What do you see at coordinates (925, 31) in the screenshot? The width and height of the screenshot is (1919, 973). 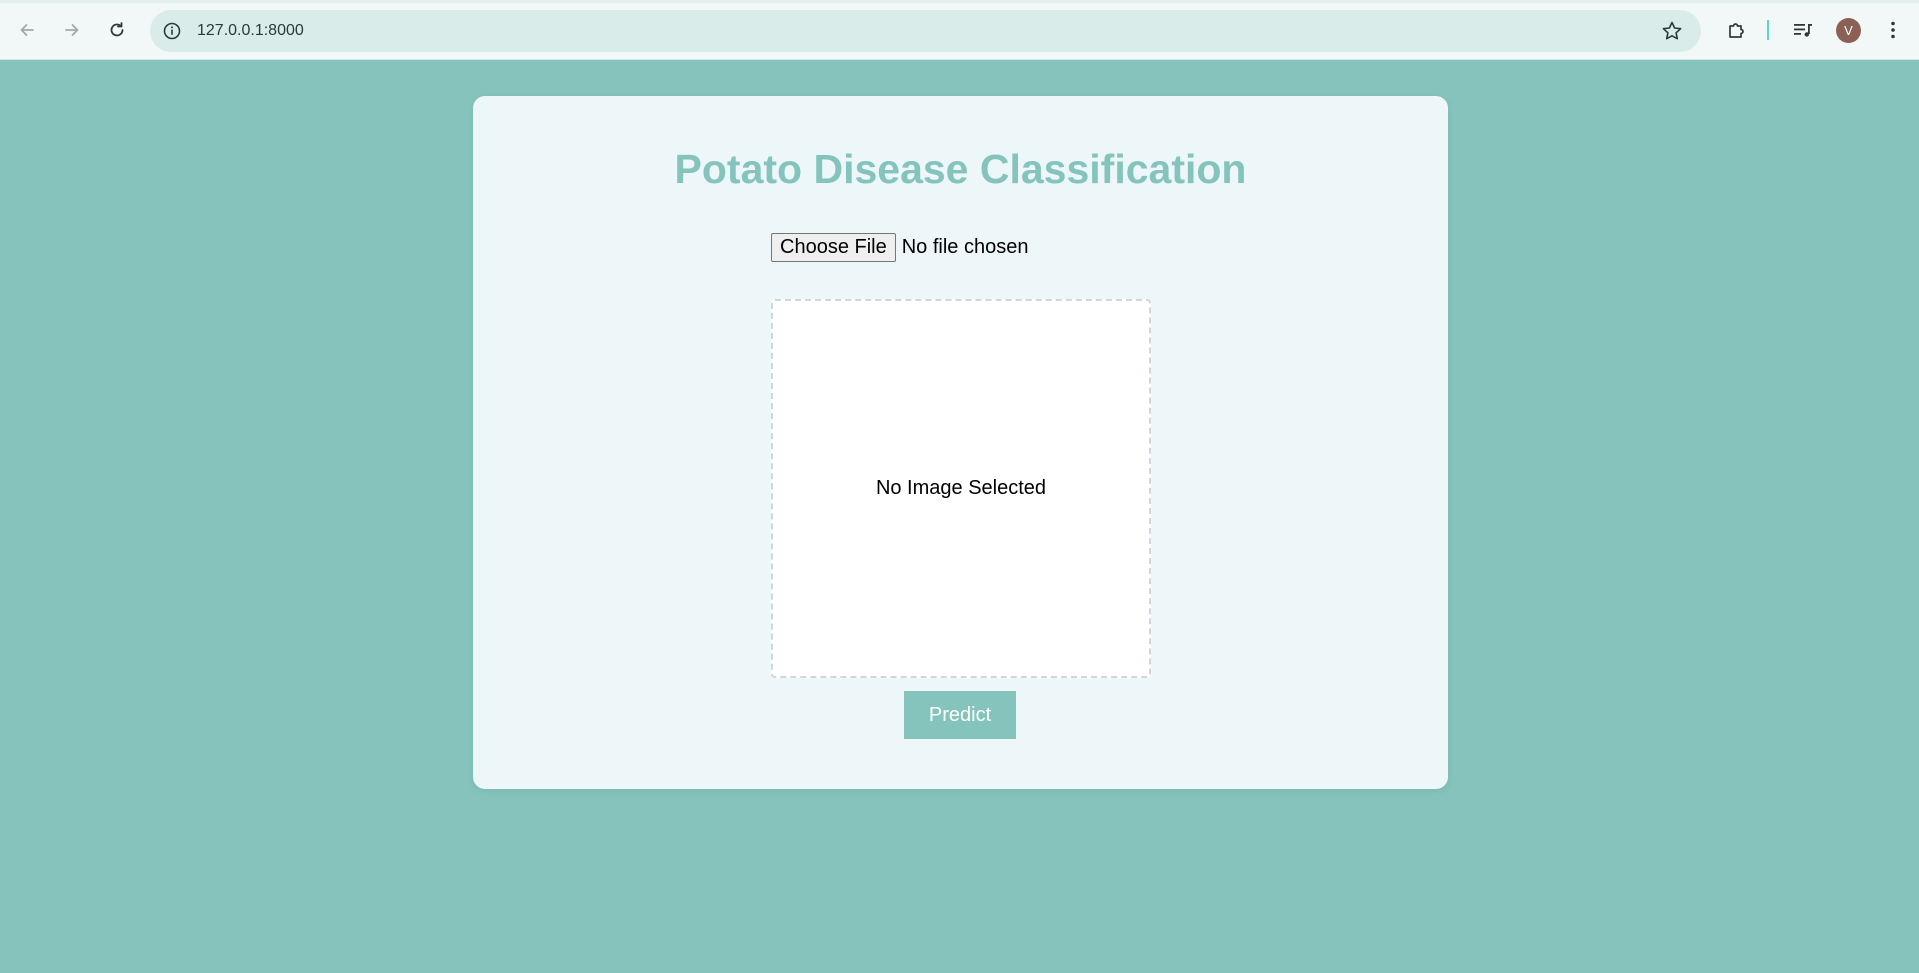 I see `address-bar: 127.0.0.1:8000` at bounding box center [925, 31].